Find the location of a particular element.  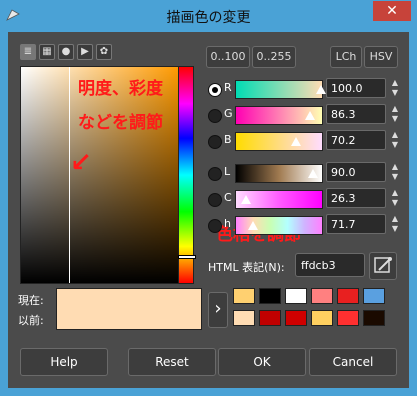

html-notation-input: ffdcb3 is located at coordinates (330, 265).